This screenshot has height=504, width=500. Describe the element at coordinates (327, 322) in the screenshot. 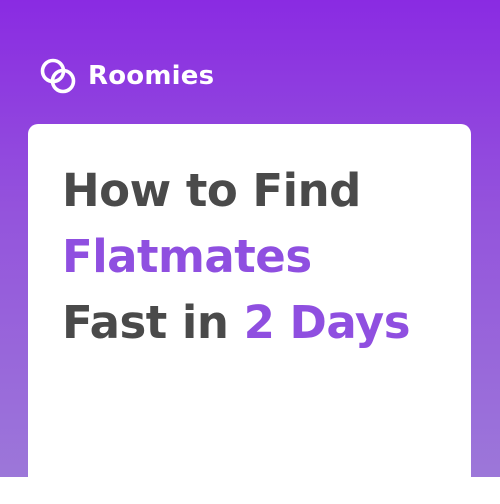

I see `headline-line-3-accent: 2 Days` at that location.